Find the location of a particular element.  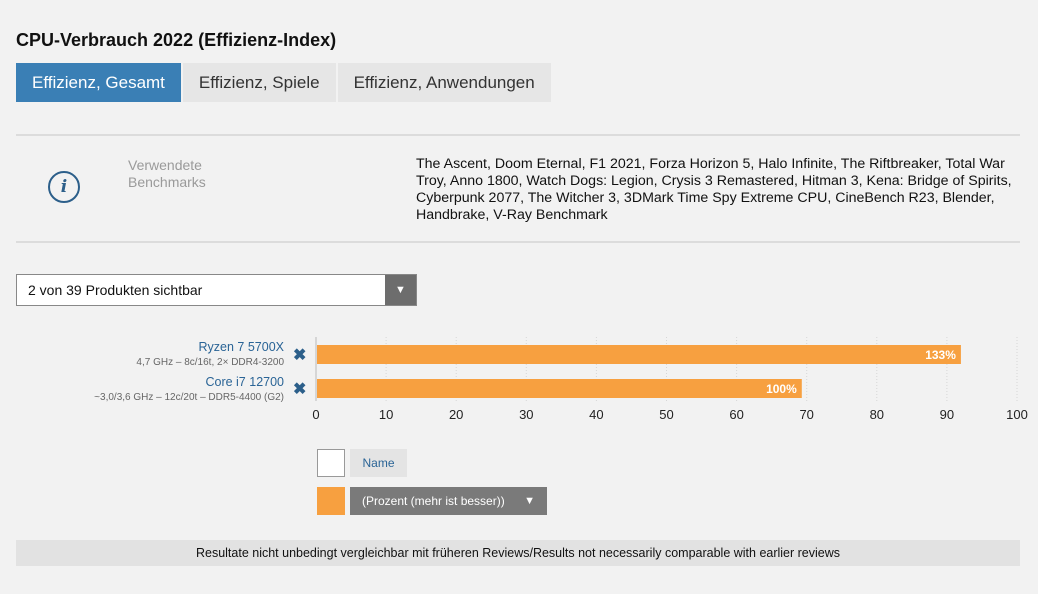

x-tick-label: 60 is located at coordinates (736, 414).